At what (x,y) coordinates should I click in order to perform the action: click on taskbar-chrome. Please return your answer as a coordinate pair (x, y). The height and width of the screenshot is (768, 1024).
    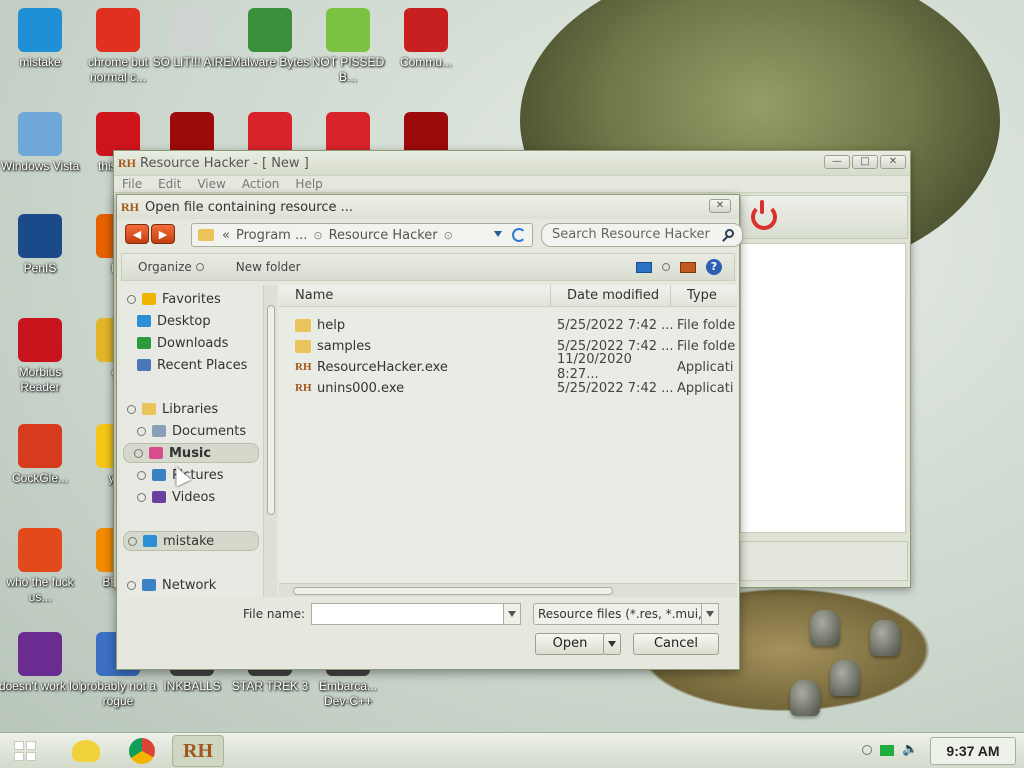
    Looking at the image, I should click on (142, 751).